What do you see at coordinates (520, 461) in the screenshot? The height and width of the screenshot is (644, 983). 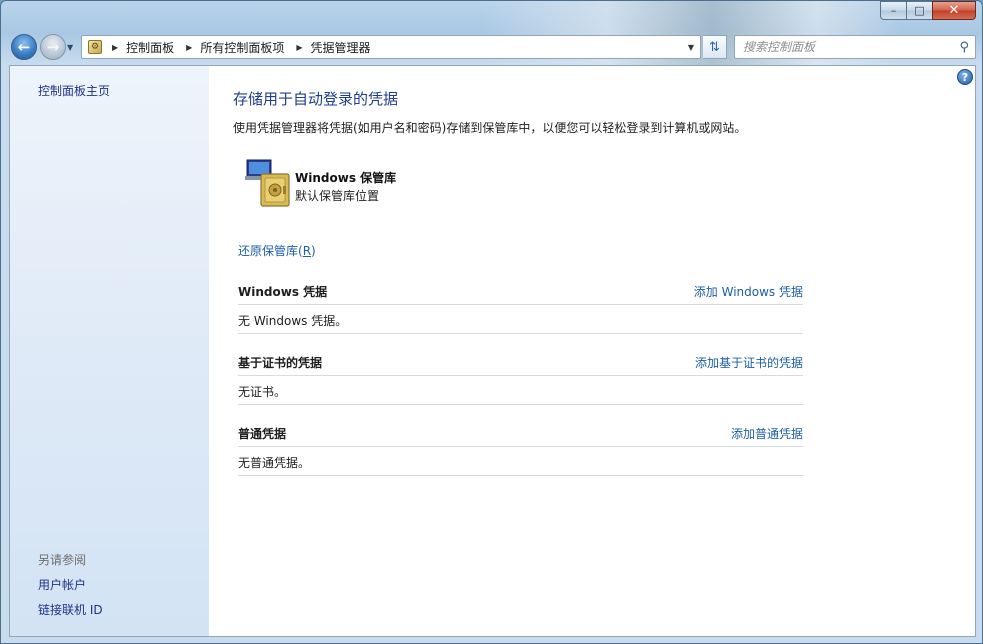 I see `section-empty-text: 无普通凭据。` at bounding box center [520, 461].